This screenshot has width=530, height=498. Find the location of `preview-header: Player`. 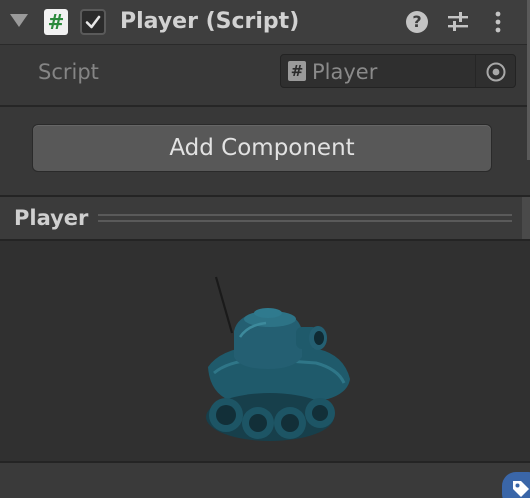

preview-header: Player is located at coordinates (265, 219).